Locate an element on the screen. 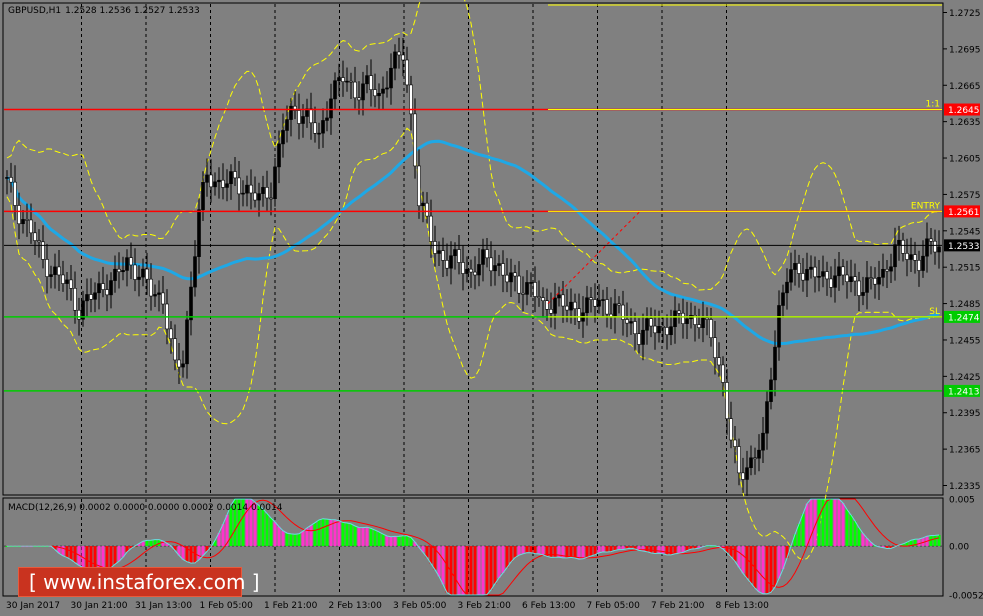  price-tick-label: 1.2545 is located at coordinates (965, 232).